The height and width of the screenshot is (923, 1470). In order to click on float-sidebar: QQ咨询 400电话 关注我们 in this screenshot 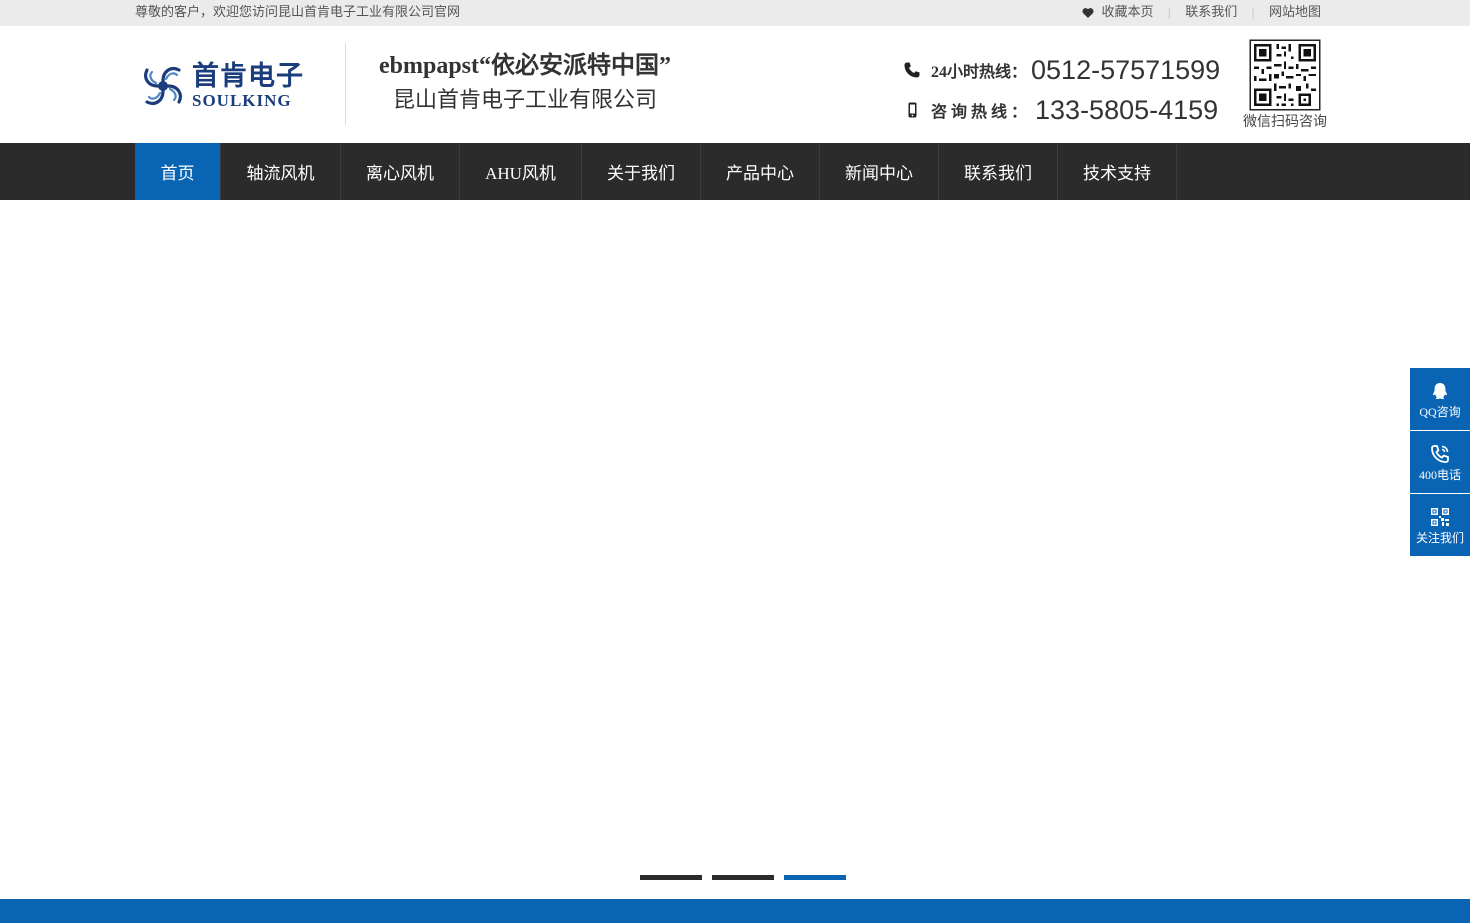, I will do `click(1440, 462)`.